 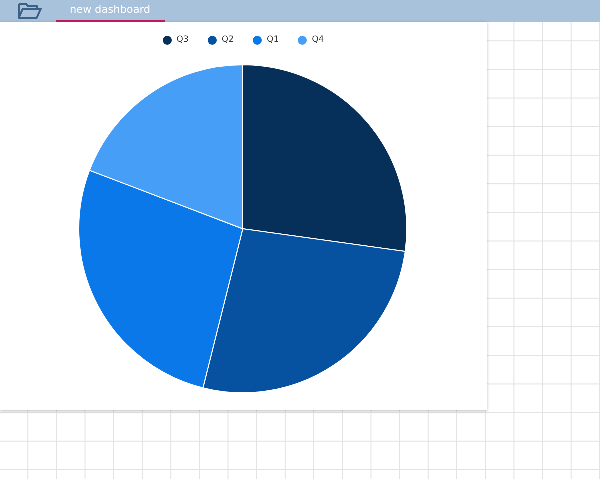 What do you see at coordinates (318, 40) in the screenshot?
I see `legend-label: Q4` at bounding box center [318, 40].